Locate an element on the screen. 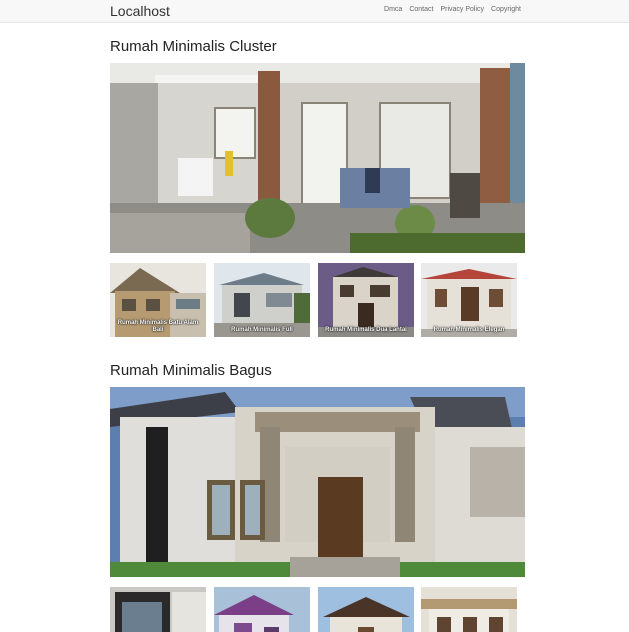 The height and width of the screenshot is (632, 629). nav-link-contact: Contact is located at coordinates (421, 9).